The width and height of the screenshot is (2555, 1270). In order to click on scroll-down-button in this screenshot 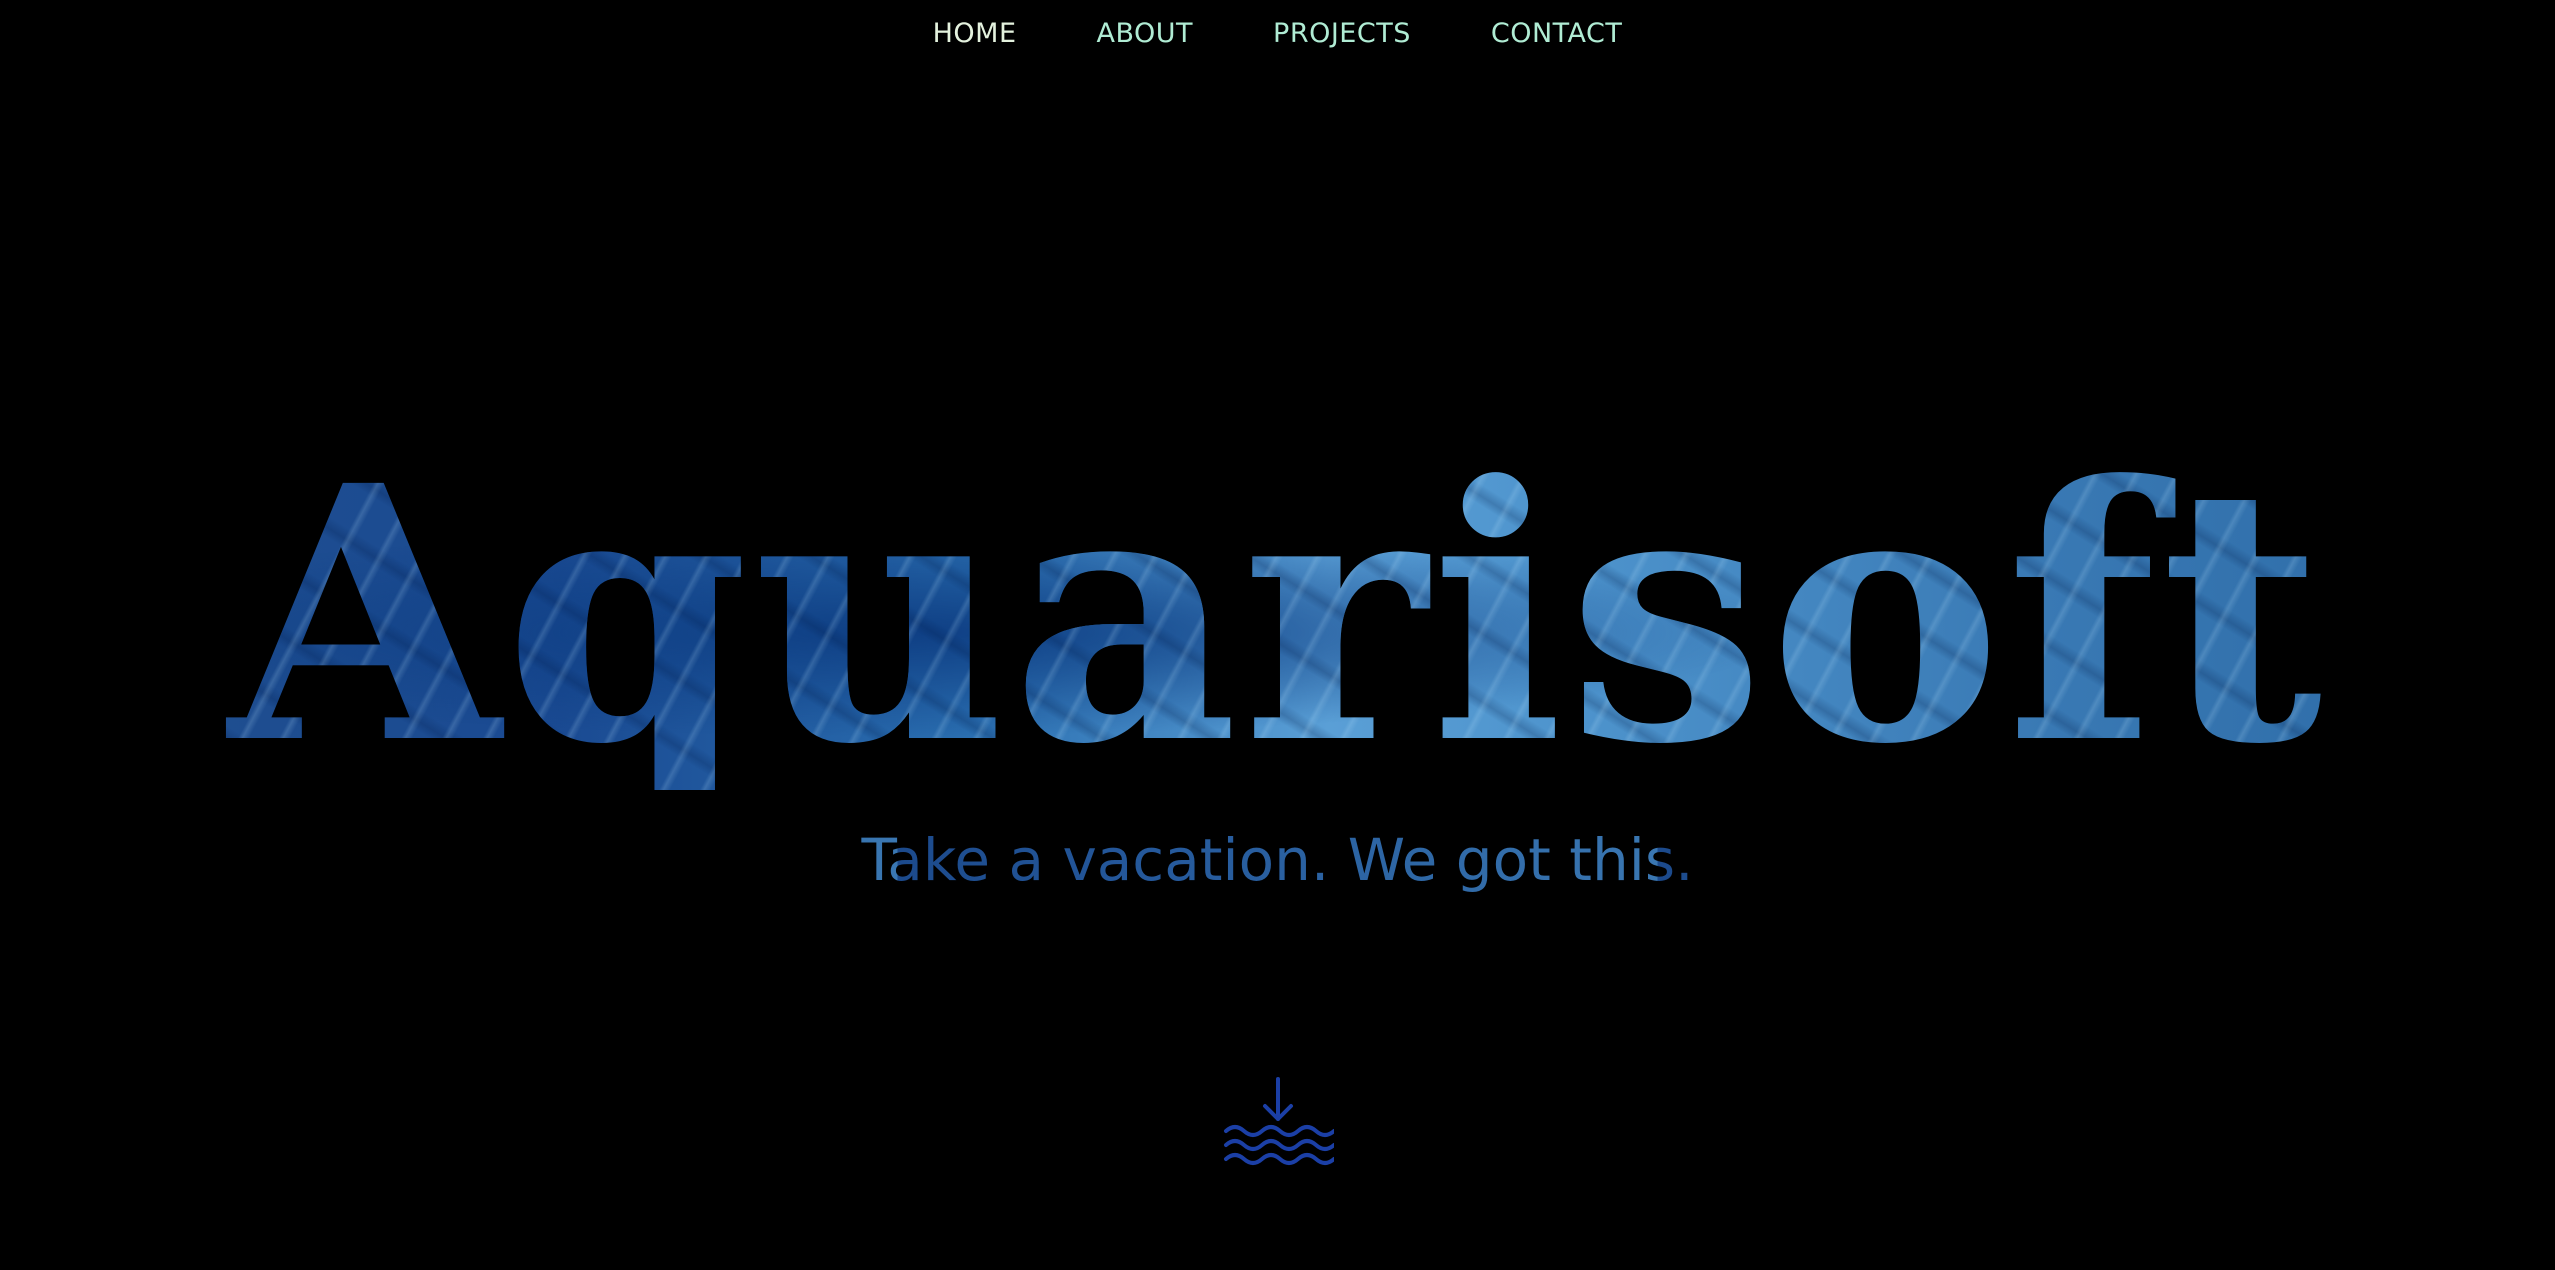, I will do `click(1278, 1123)`.